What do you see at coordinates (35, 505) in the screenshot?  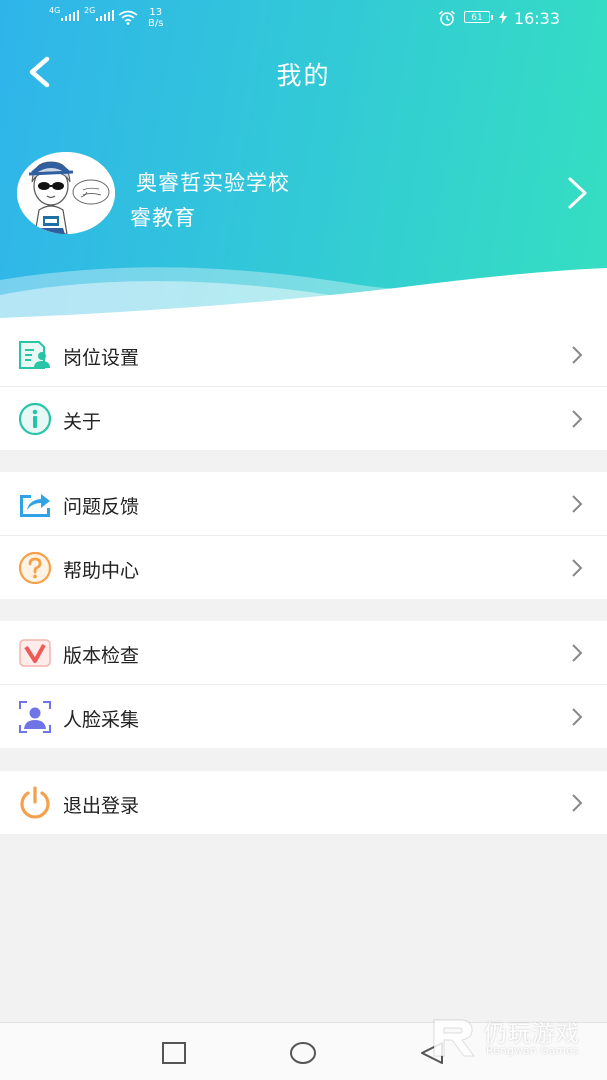 I see `feedback-share-icon` at bounding box center [35, 505].